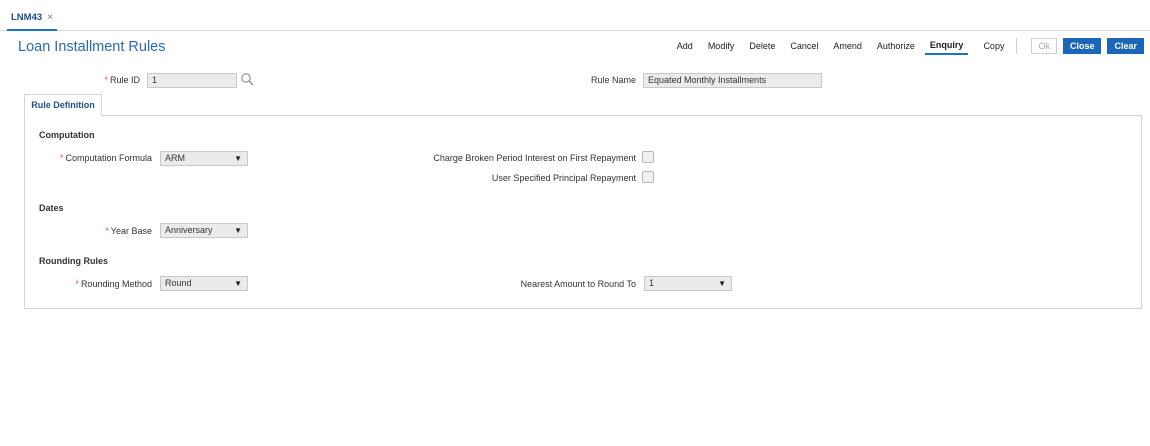 This screenshot has width=1150, height=446. I want to click on add-button: Add, so click(685, 46).